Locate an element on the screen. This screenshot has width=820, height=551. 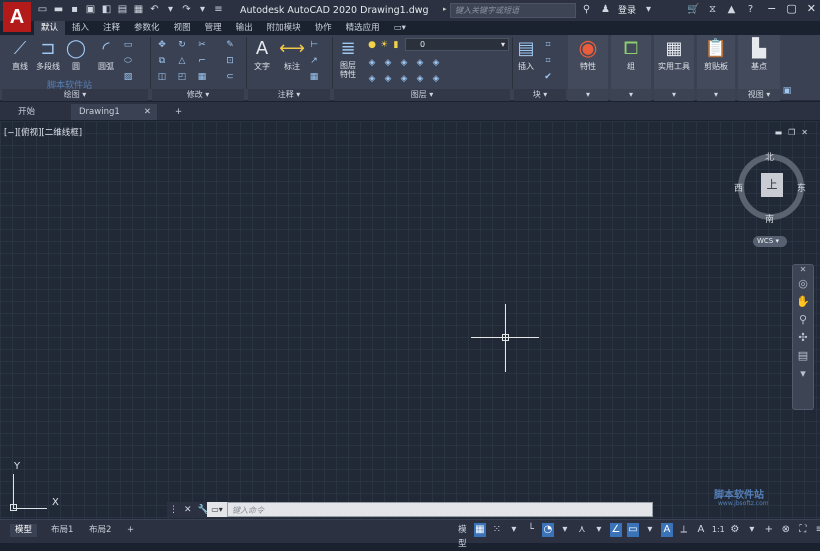
annotation-panel-title: 注释 ▾ is located at coordinates (289, 95).